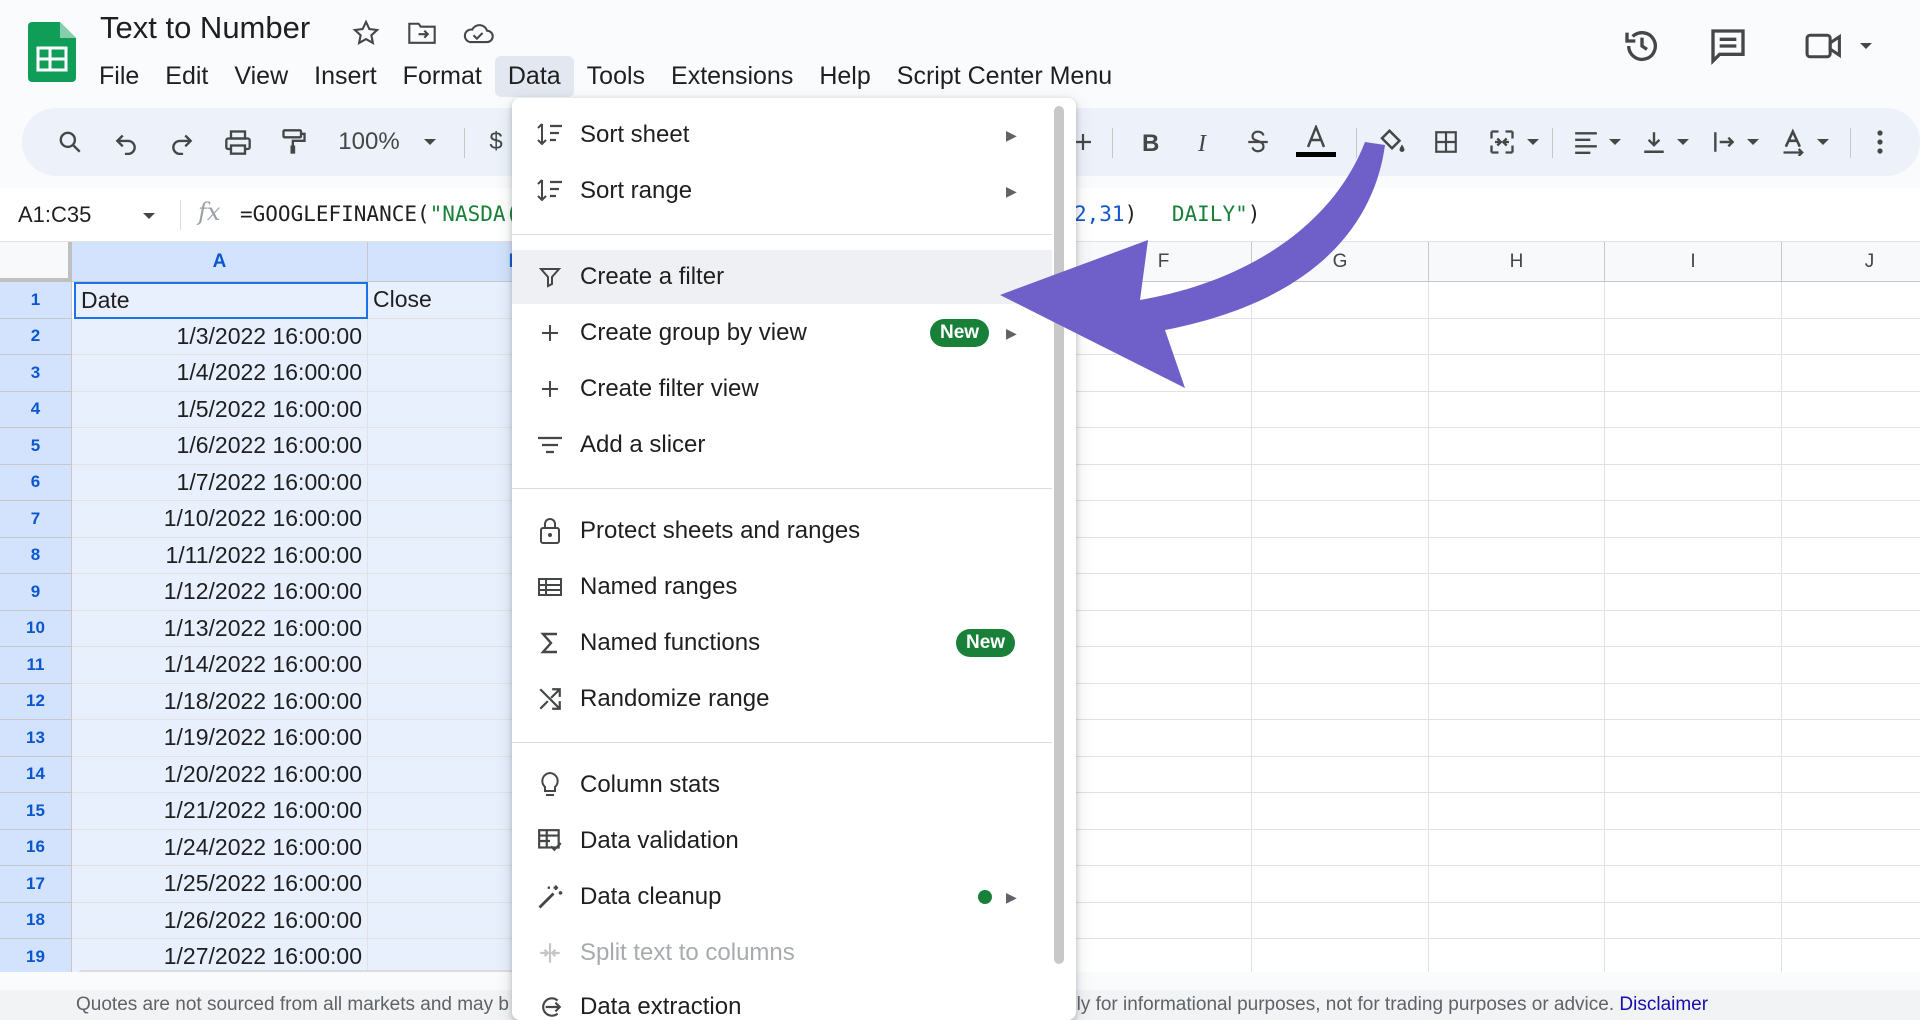 The height and width of the screenshot is (1020, 1920). Describe the element at coordinates (238, 142) in the screenshot. I see `print-icon` at that location.